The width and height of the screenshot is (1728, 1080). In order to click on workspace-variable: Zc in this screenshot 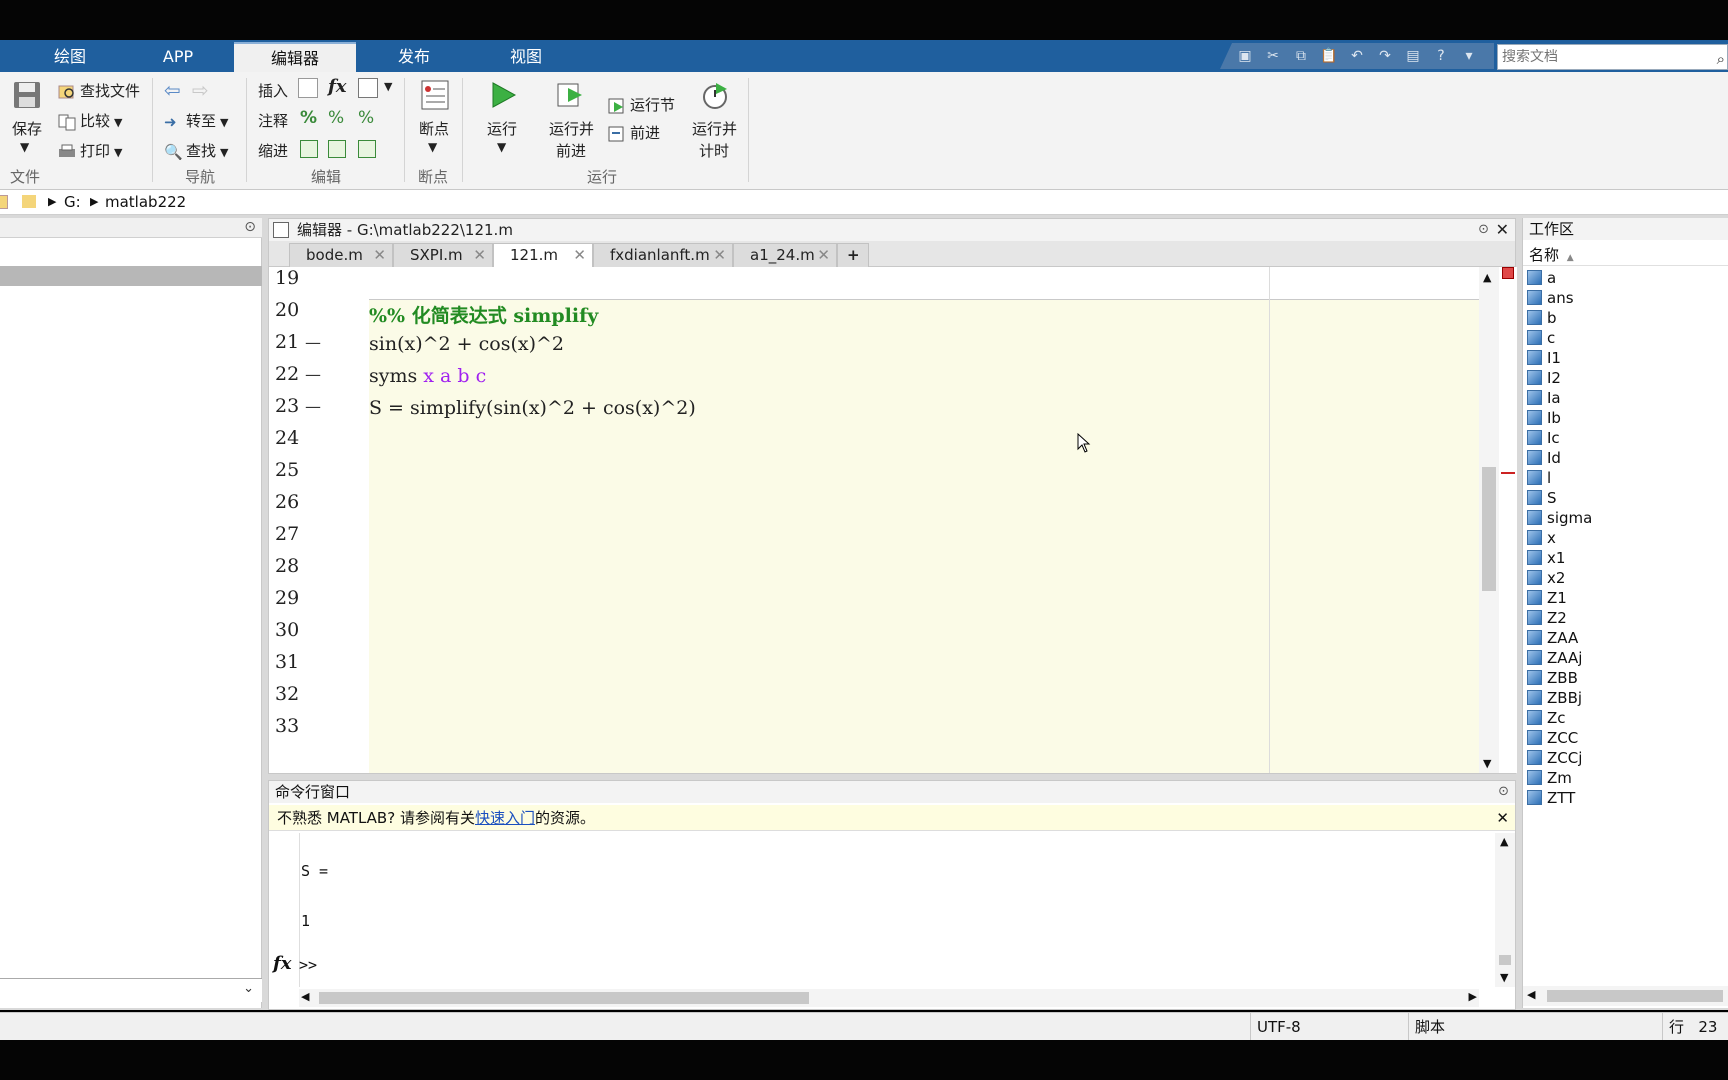, I will do `click(1546, 718)`.